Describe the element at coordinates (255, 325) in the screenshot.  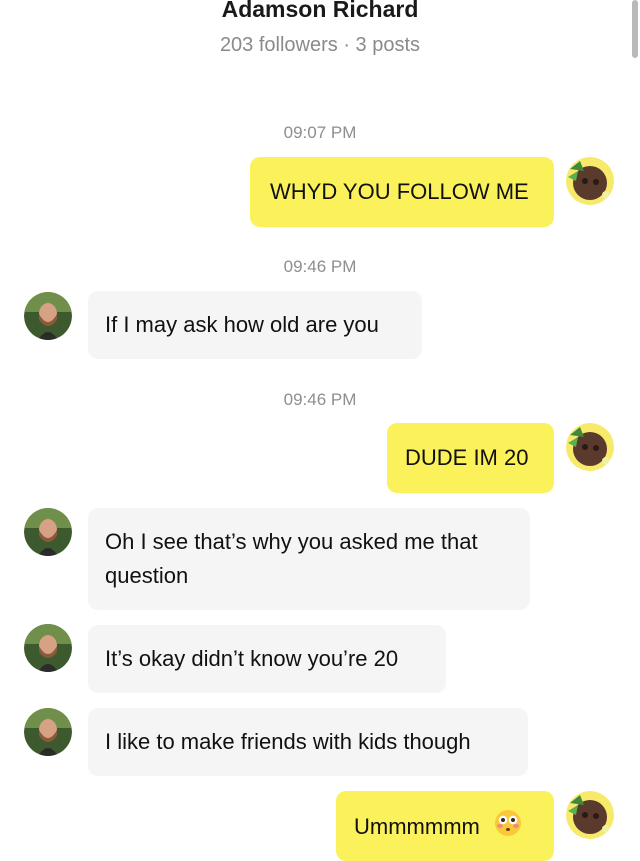
I see `incoming-message: If I may ask how old are you` at that location.